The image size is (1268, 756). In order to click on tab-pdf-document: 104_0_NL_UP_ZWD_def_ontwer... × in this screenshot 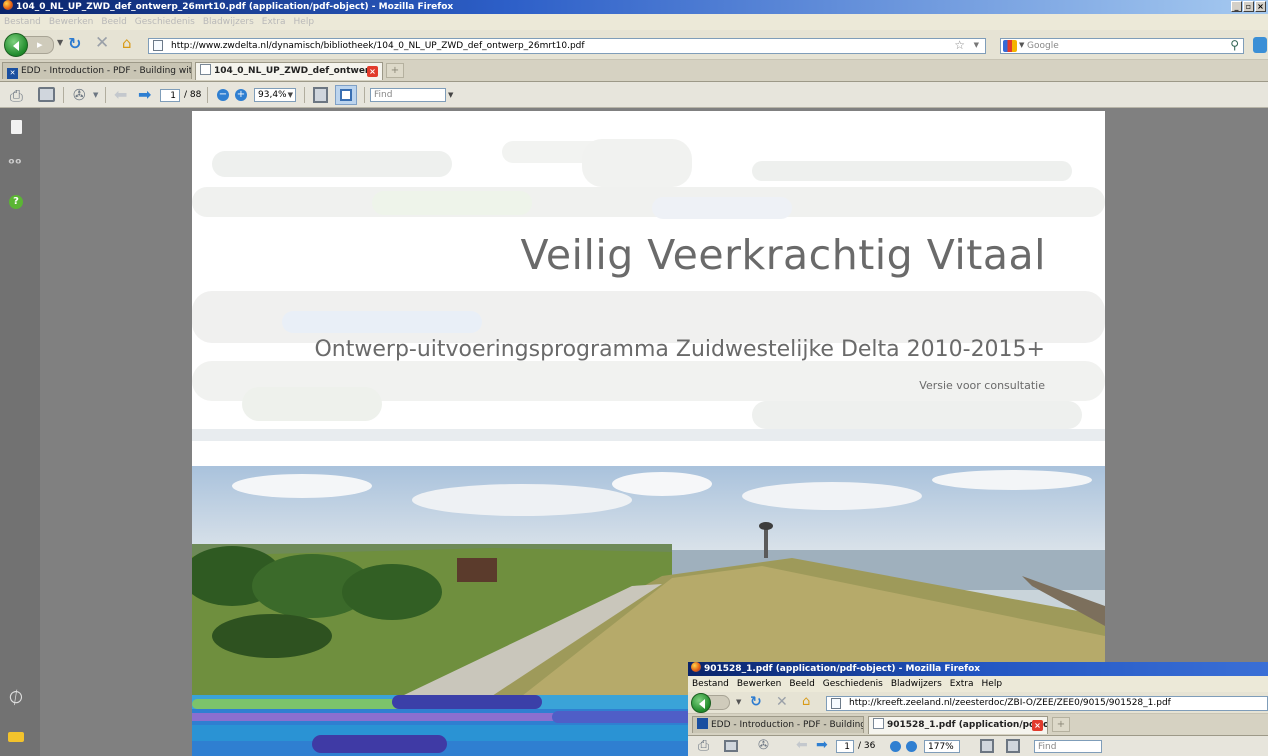, I will do `click(289, 71)`.